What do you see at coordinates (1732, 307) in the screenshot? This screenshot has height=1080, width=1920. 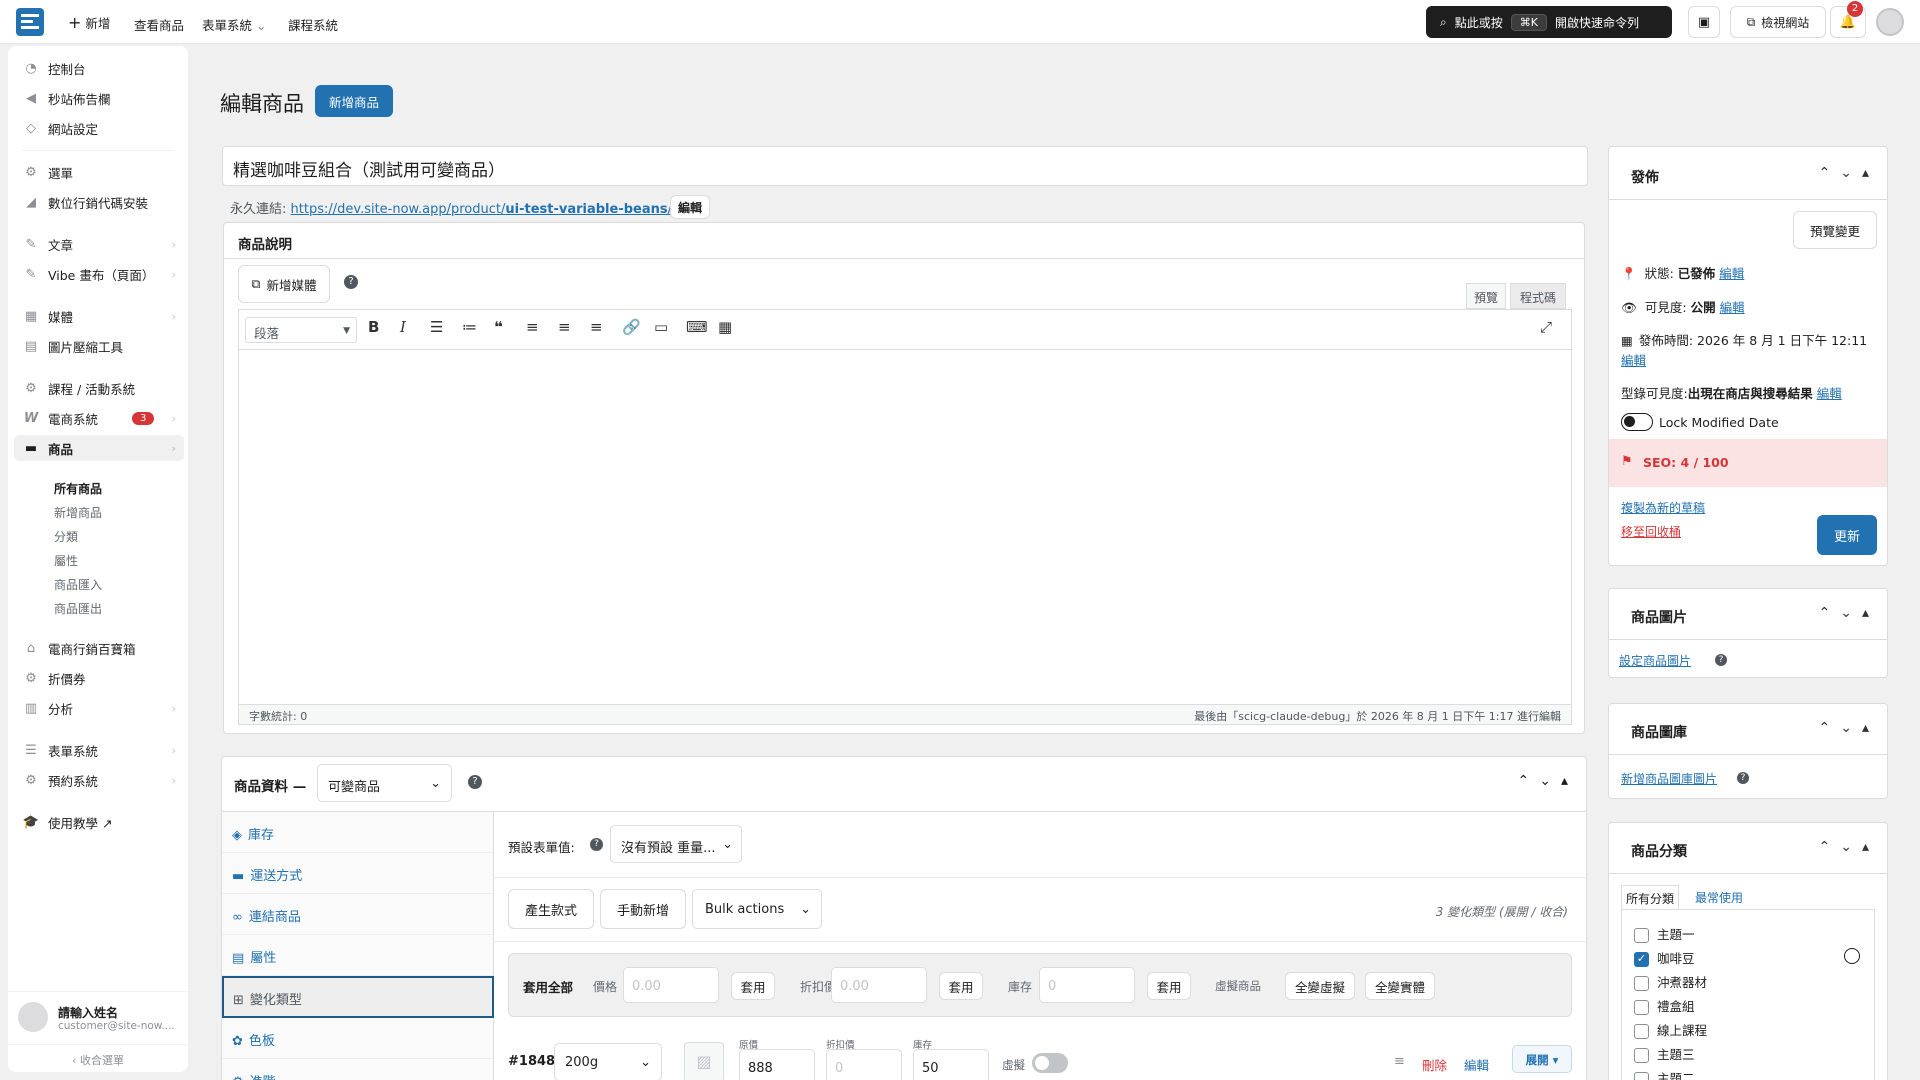 I see `edit-visibility-link: 編輯` at bounding box center [1732, 307].